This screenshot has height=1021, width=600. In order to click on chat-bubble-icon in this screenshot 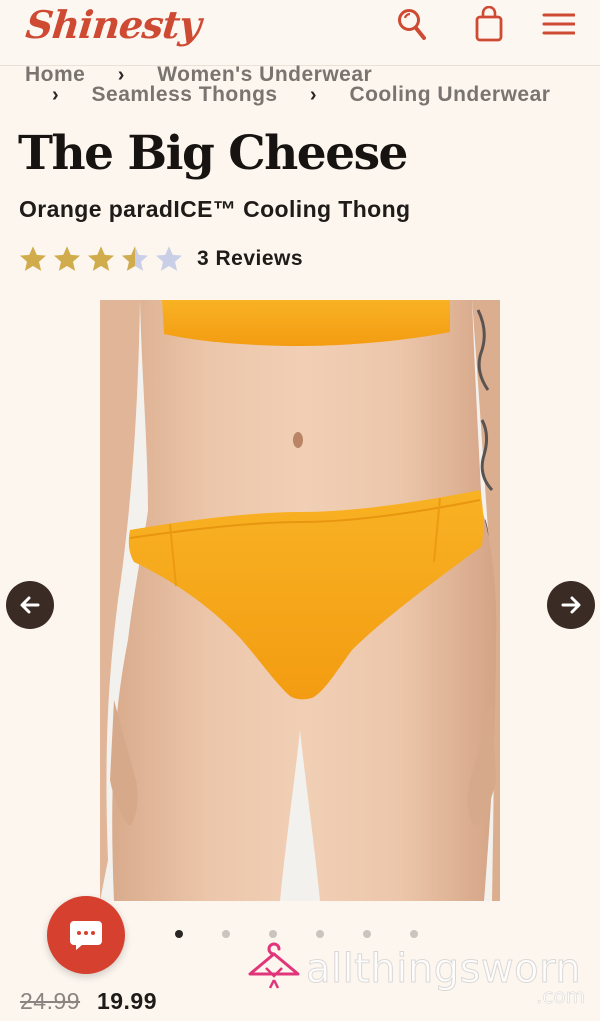, I will do `click(86, 935)`.